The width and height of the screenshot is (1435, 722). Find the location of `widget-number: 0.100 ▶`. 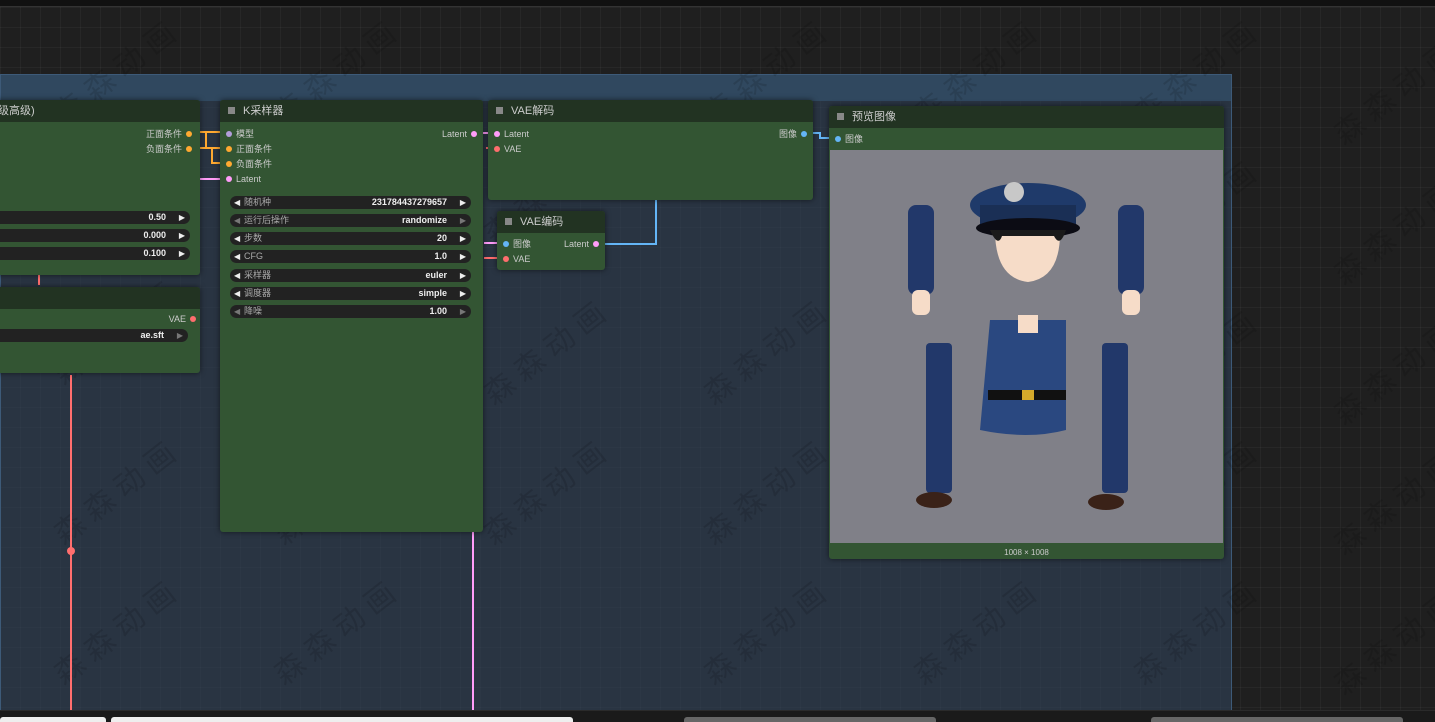

widget-number: 0.100 ▶ is located at coordinates (95, 253).